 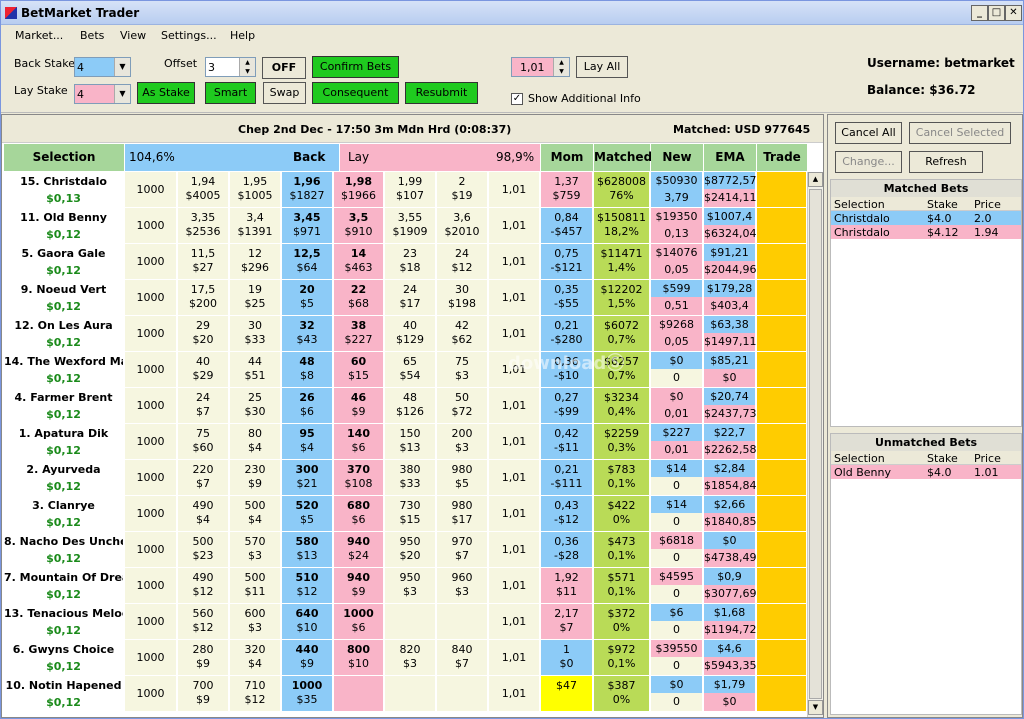 What do you see at coordinates (64, 657) in the screenshot?
I see `runner-selection: 6. Gwyns Choice $0,12` at bounding box center [64, 657].